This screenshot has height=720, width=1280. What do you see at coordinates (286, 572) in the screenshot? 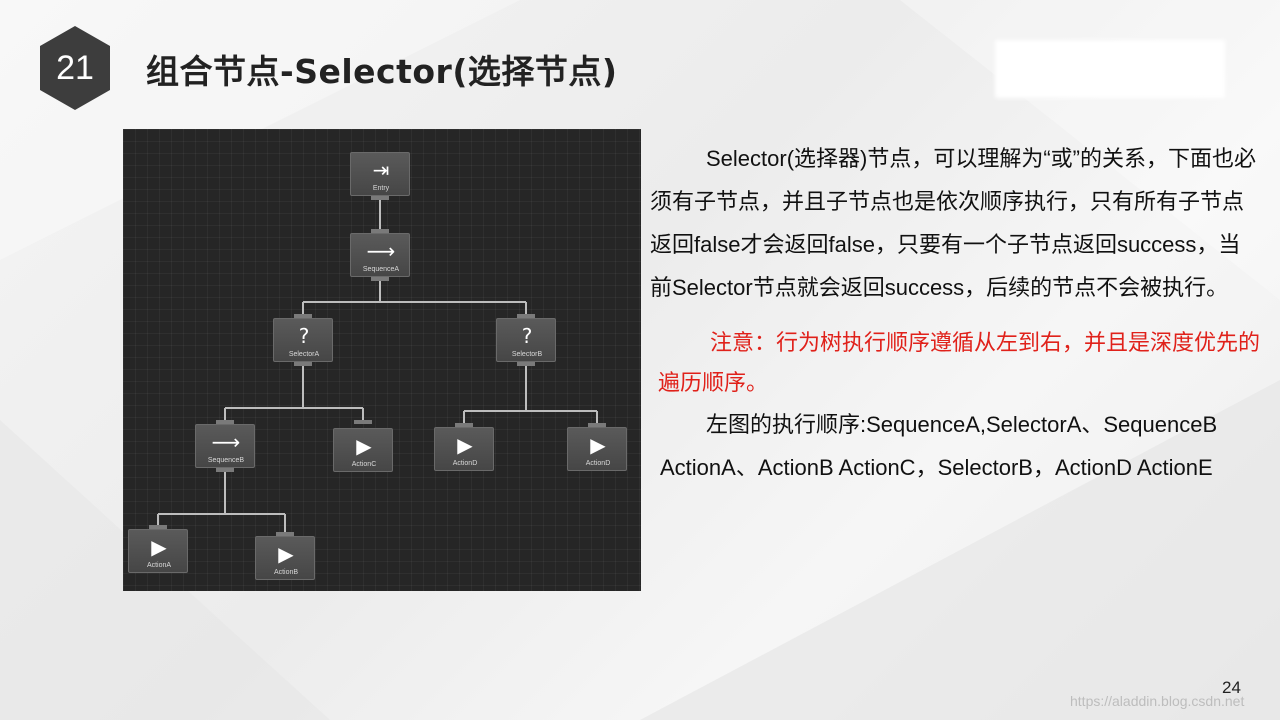
I see `node-label: ActionB` at bounding box center [286, 572].